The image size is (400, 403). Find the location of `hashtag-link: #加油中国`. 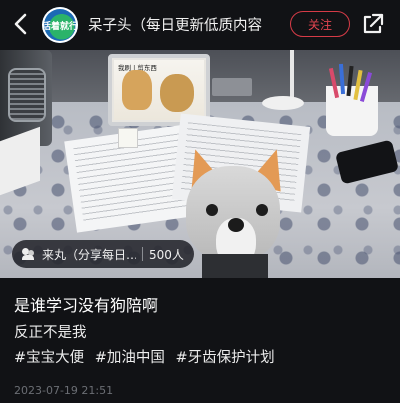

hashtag-link: #加油中国 is located at coordinates (130, 358).